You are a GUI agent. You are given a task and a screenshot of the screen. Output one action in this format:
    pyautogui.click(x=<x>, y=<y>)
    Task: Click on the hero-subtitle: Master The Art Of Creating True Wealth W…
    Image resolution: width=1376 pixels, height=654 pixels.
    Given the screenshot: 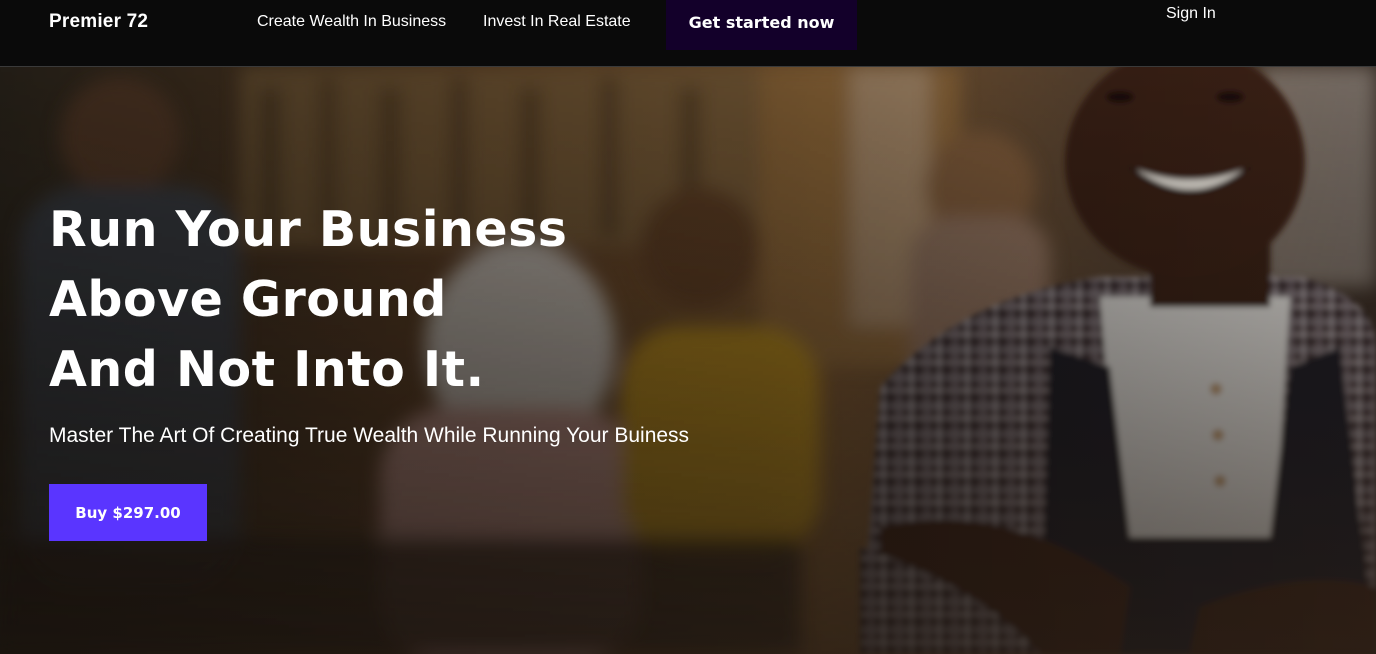 What is the action you would take?
    pyautogui.click(x=369, y=435)
    